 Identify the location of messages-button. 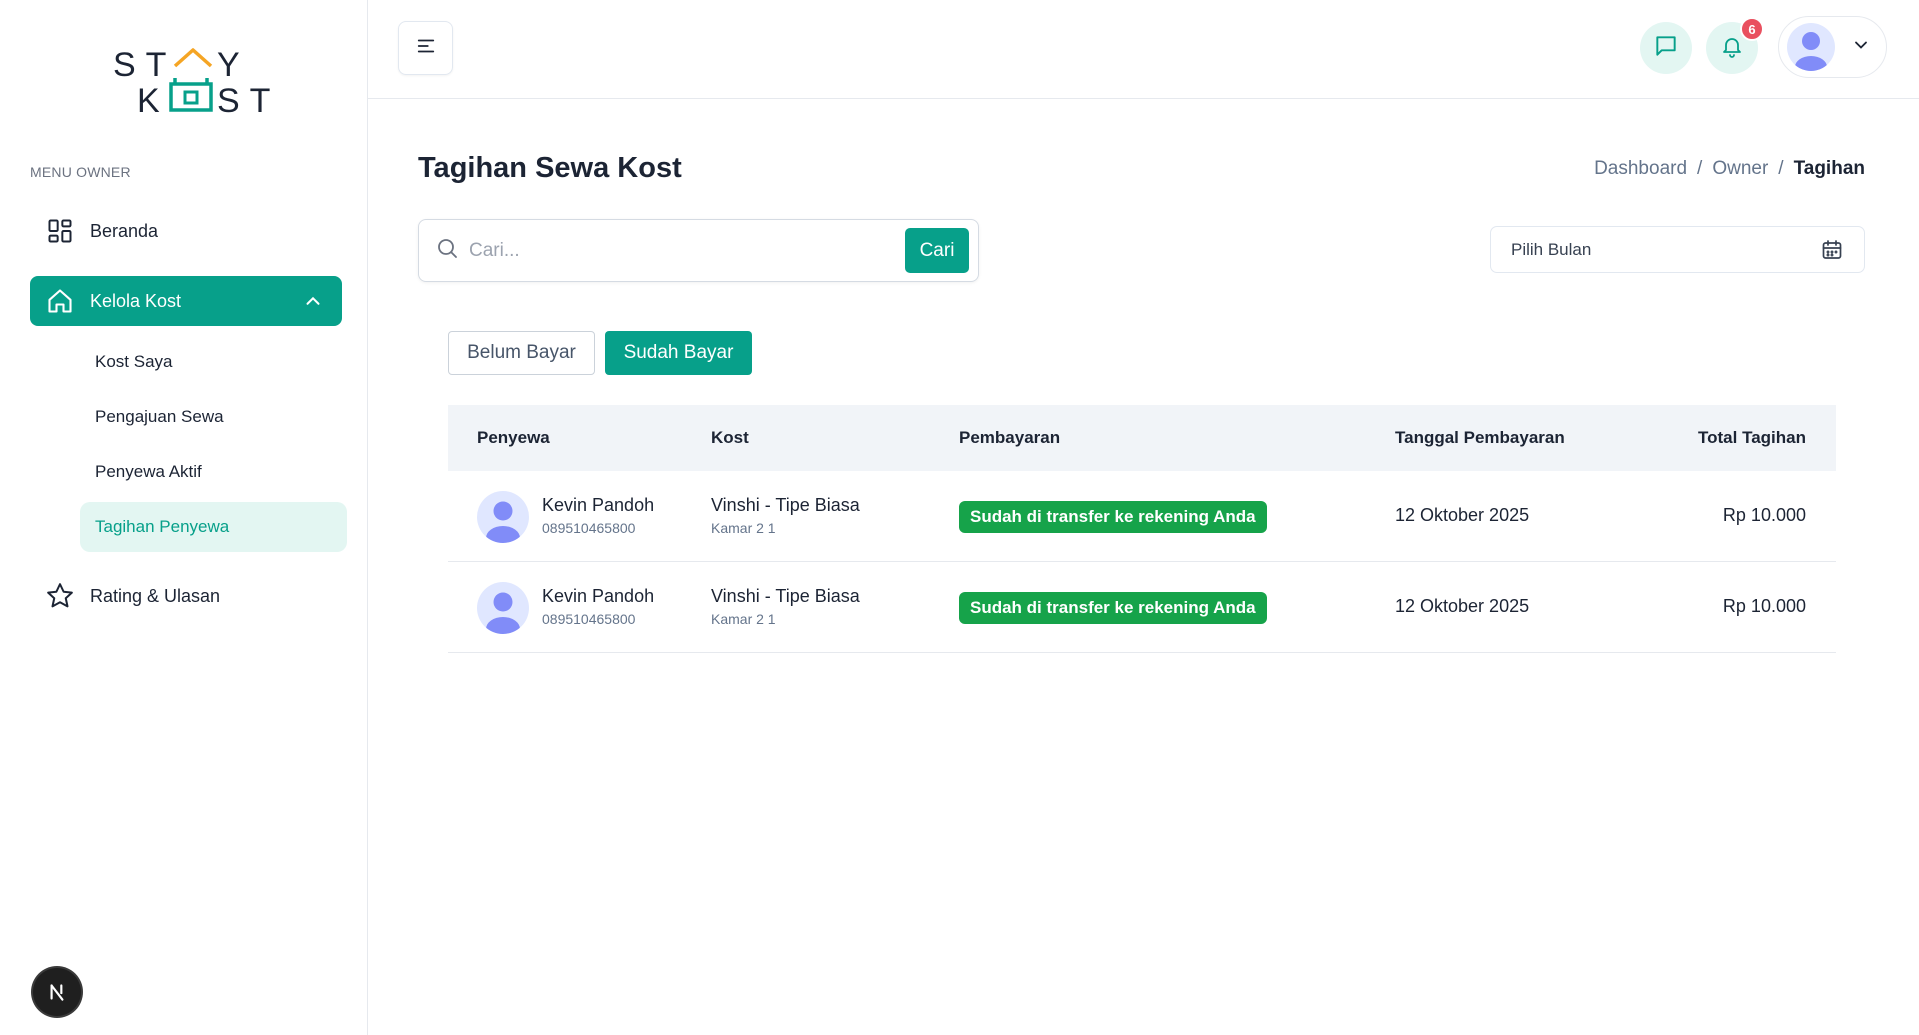
(1666, 48).